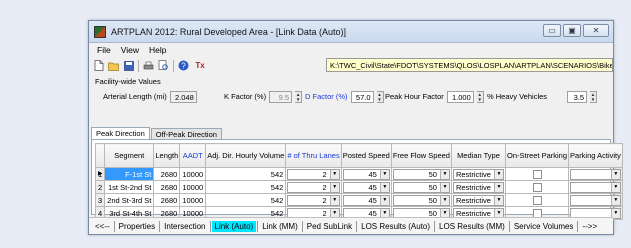 The image size is (631, 248). What do you see at coordinates (280, 226) in the screenshot?
I see `nav-tab-link-mm: Link (MM)` at bounding box center [280, 226].